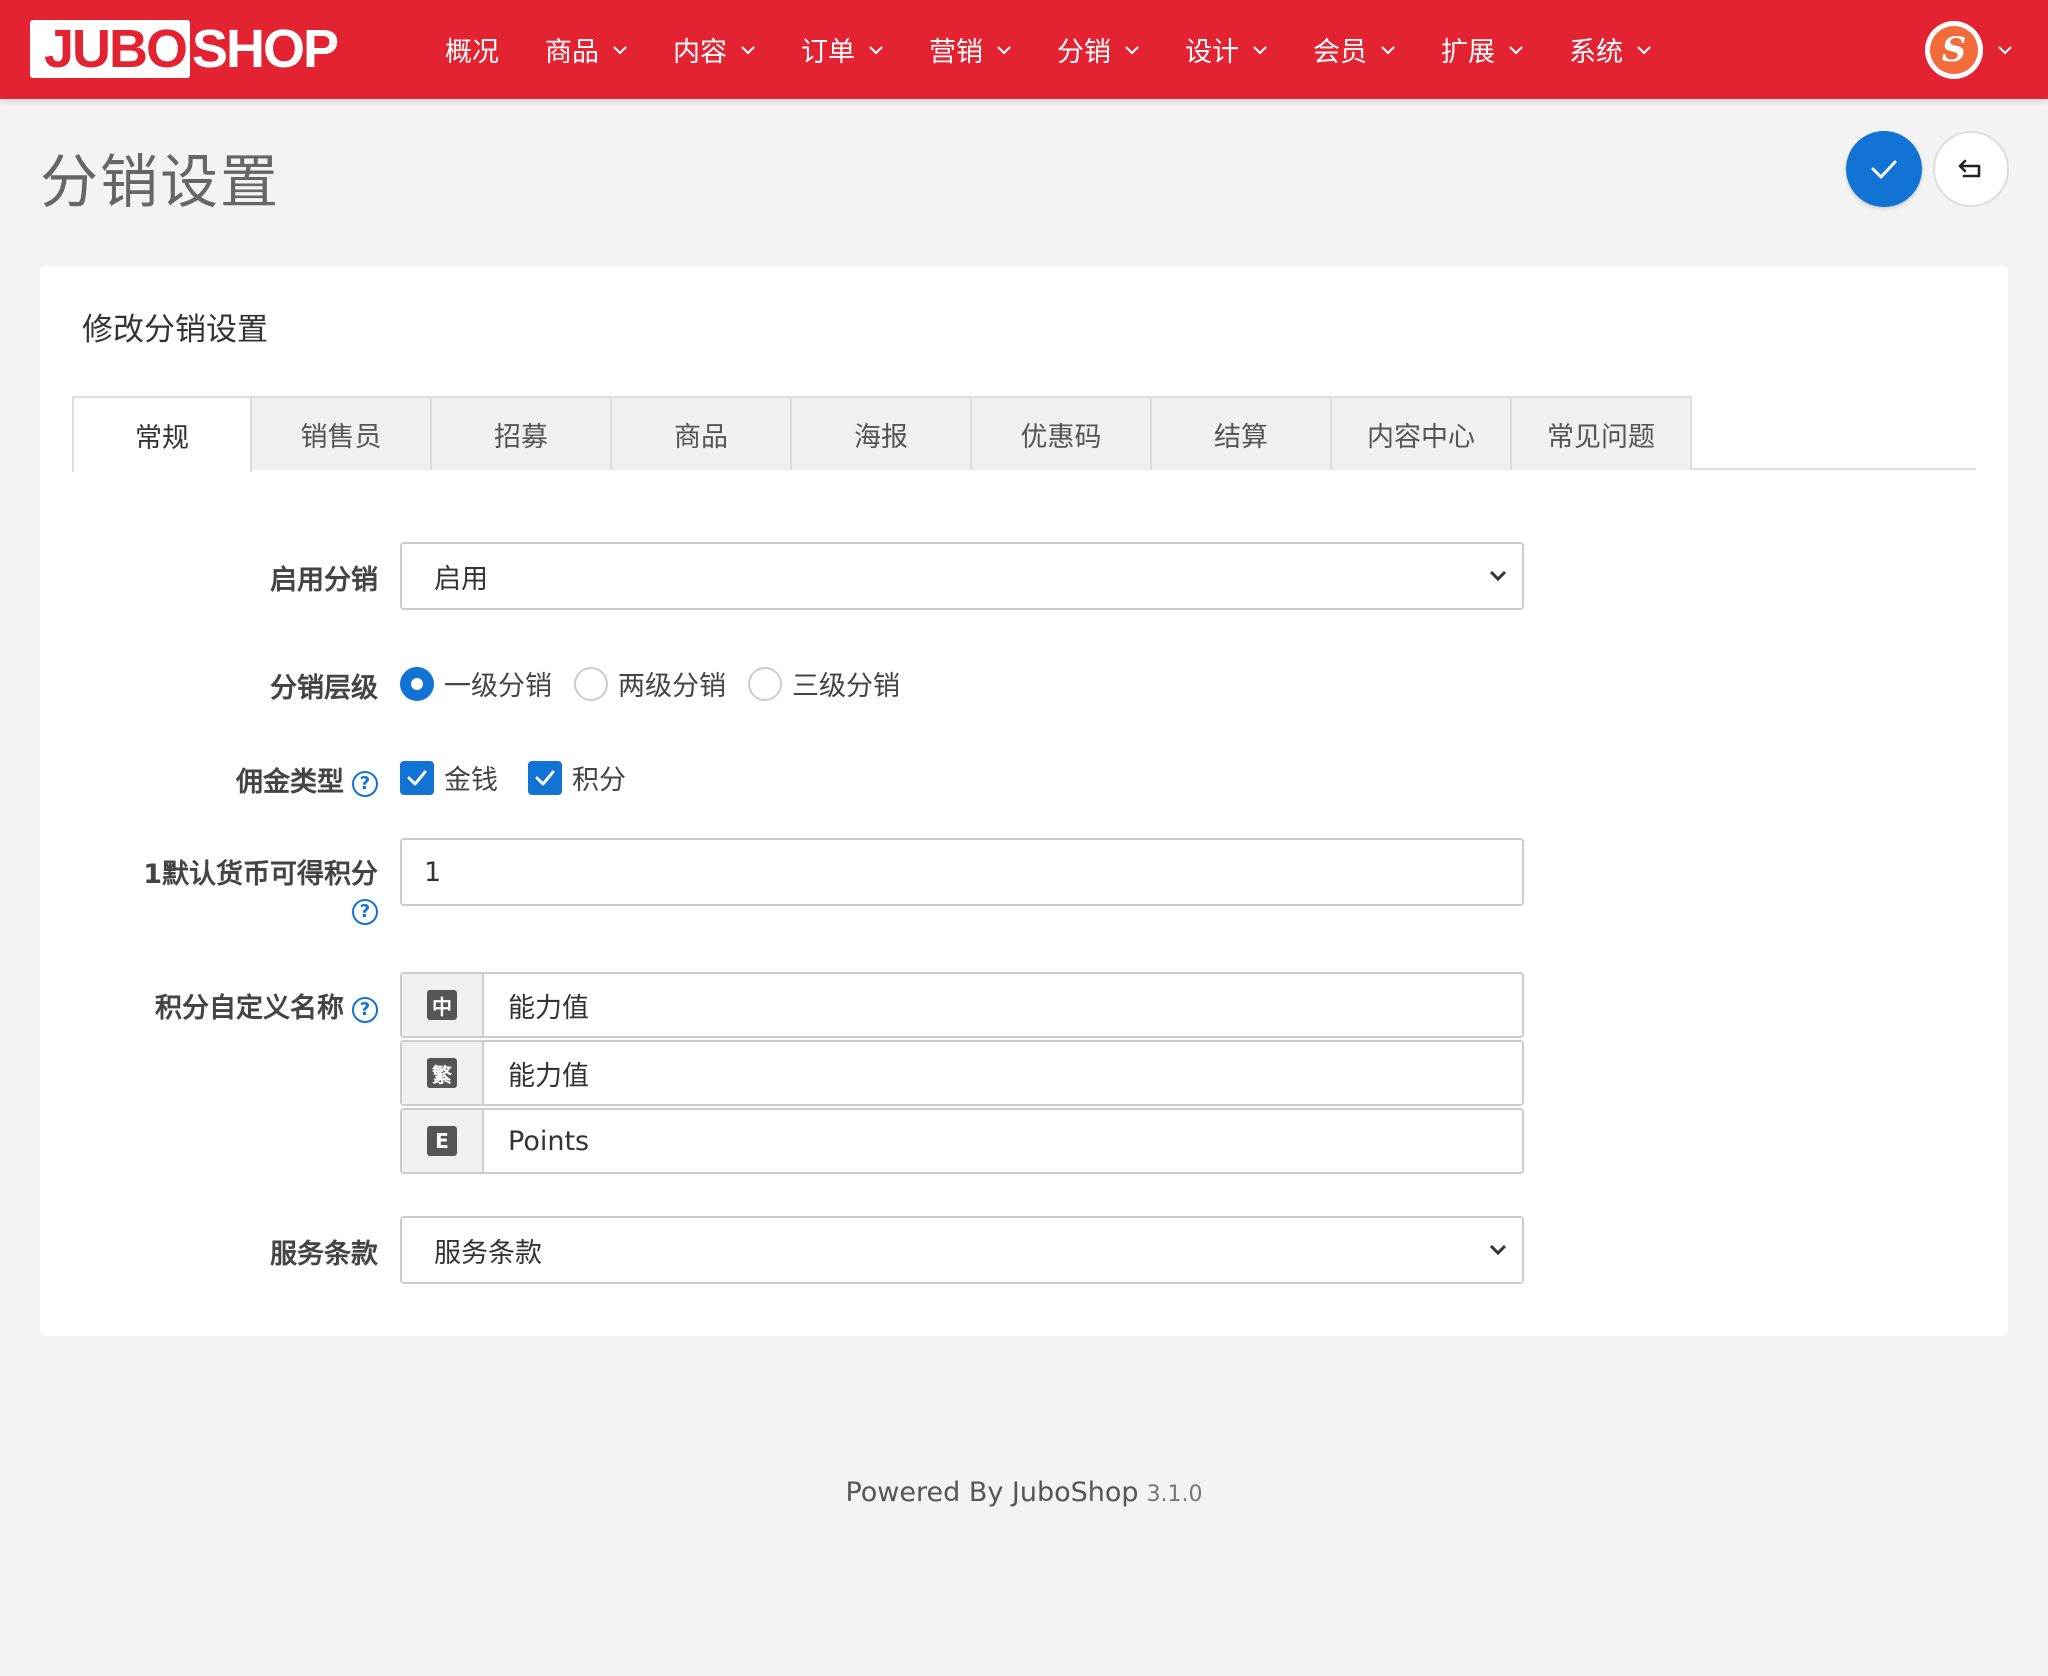  I want to click on nav-item-system: 系统, so click(1610, 49).